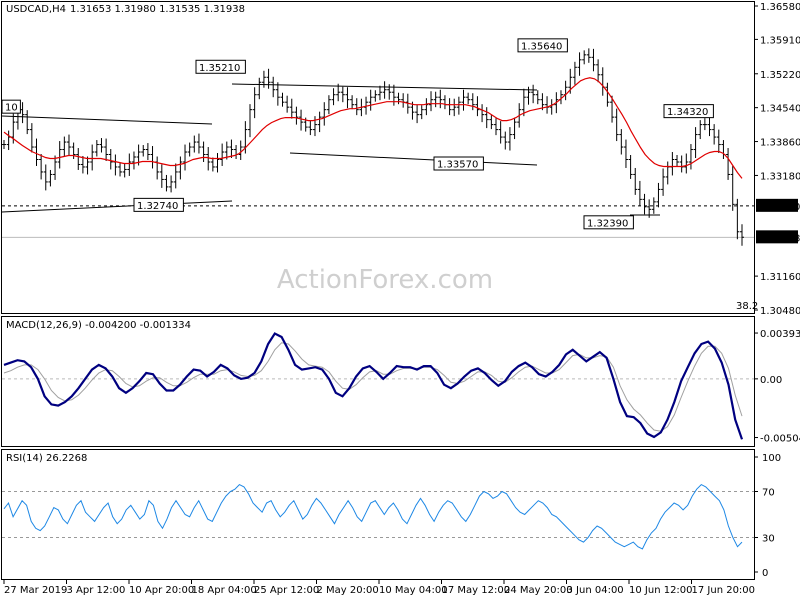 The width and height of the screenshot is (800, 600). Describe the element at coordinates (780, 334) in the screenshot. I see `y-tick-label: 0.003939` at that location.